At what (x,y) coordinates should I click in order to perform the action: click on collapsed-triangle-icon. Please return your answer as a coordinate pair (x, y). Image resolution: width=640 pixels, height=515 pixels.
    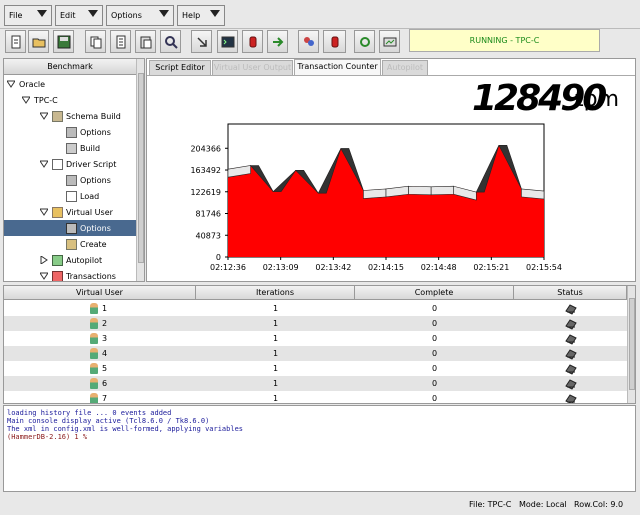
    Looking at the image, I should click on (44, 260).